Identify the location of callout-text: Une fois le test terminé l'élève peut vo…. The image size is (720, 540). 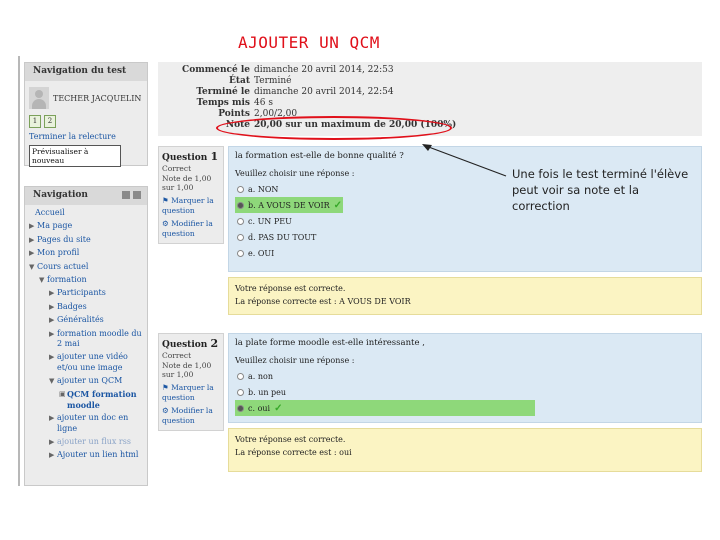
(600, 190).